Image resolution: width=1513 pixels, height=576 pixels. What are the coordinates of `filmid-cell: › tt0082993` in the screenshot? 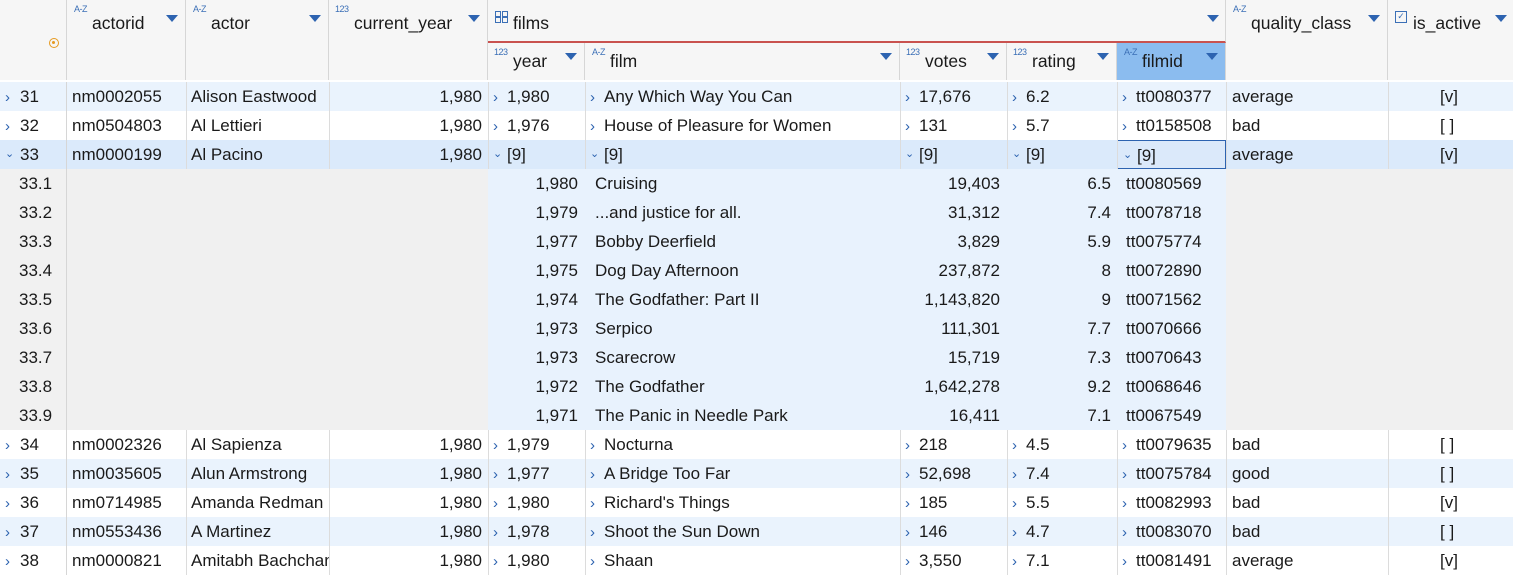 It's located at (1171, 502).